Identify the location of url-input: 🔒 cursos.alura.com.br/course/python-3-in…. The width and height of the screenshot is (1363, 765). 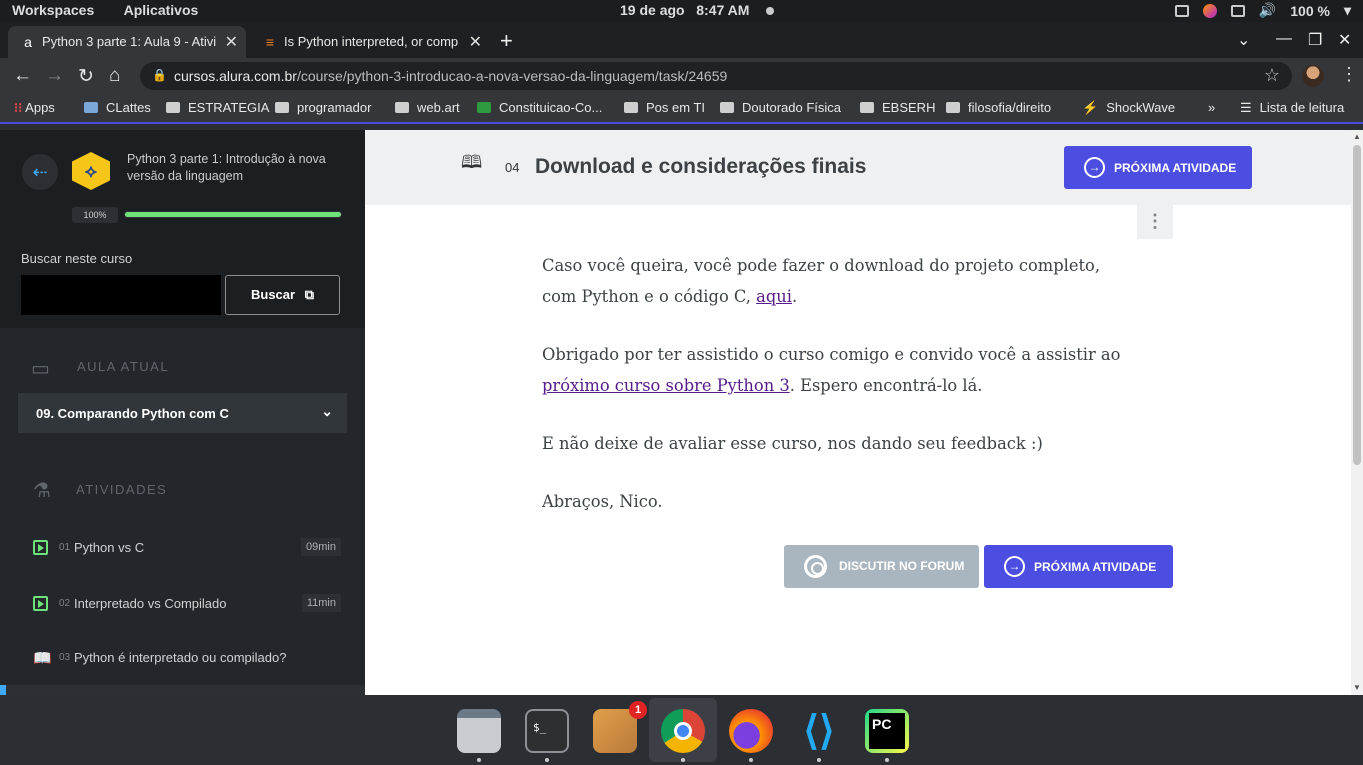
(716, 76).